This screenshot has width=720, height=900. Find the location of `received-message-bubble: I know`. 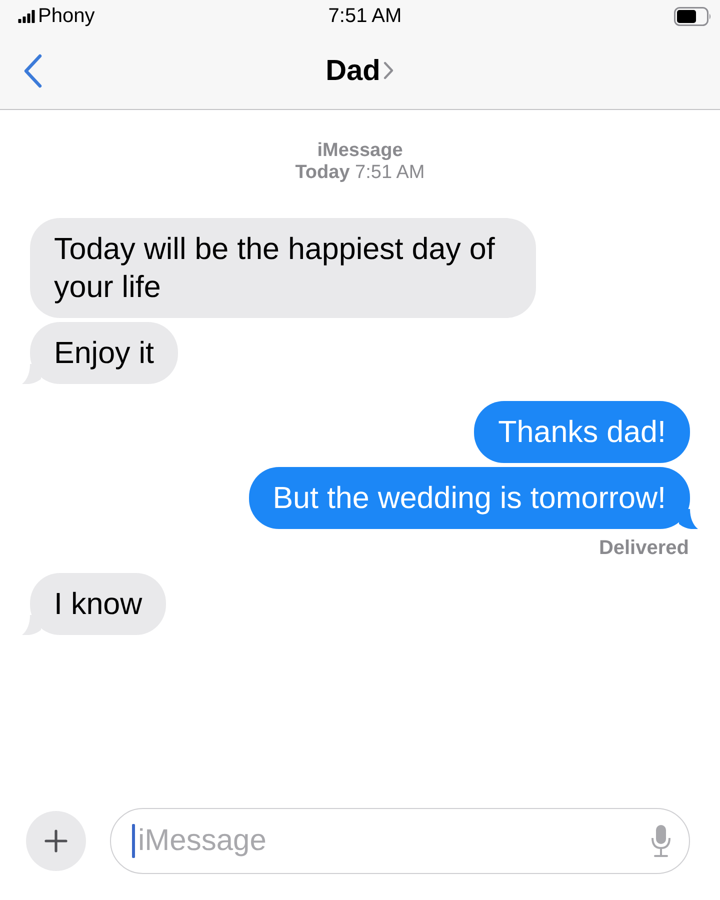

received-message-bubble: I know is located at coordinates (94, 604).